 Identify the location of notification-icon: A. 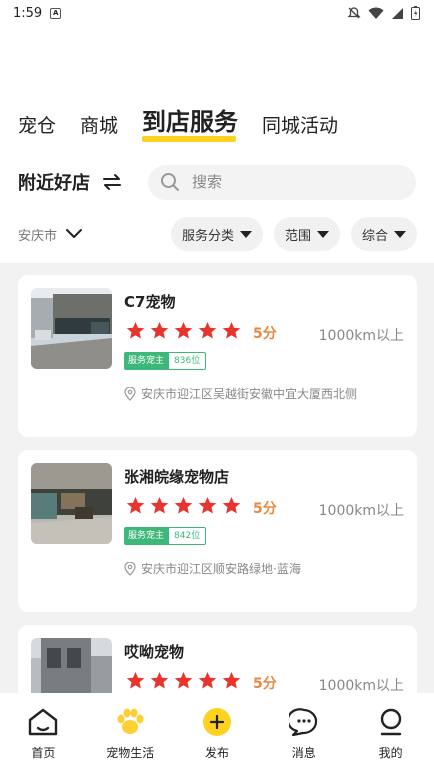
(56, 13).